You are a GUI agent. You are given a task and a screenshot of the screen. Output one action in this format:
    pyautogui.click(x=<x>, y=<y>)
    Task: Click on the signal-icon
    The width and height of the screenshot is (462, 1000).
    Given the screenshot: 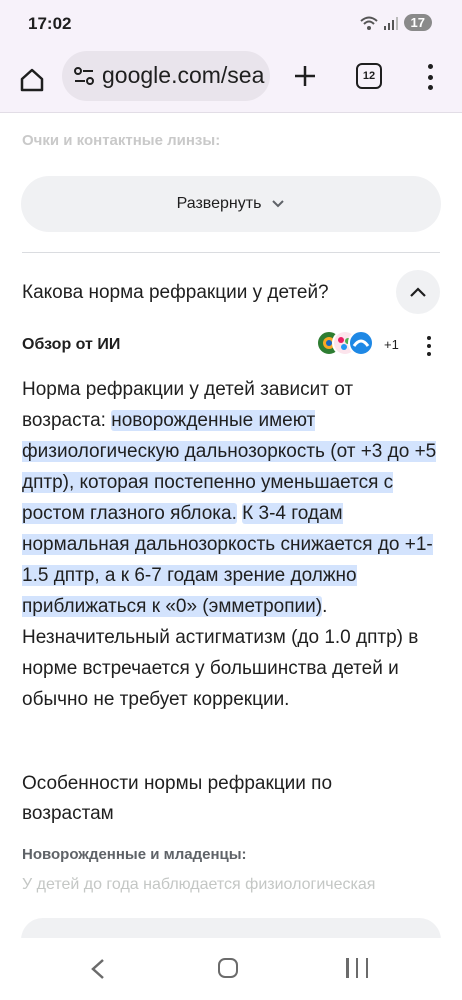 What is the action you would take?
    pyautogui.click(x=390, y=23)
    